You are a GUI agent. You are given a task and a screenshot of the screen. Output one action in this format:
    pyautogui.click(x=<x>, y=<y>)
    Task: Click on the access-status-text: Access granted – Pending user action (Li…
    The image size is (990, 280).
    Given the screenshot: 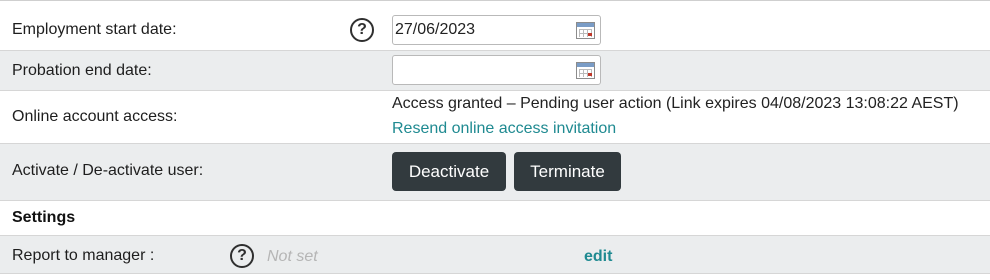 What is the action you would take?
    pyautogui.click(x=675, y=103)
    